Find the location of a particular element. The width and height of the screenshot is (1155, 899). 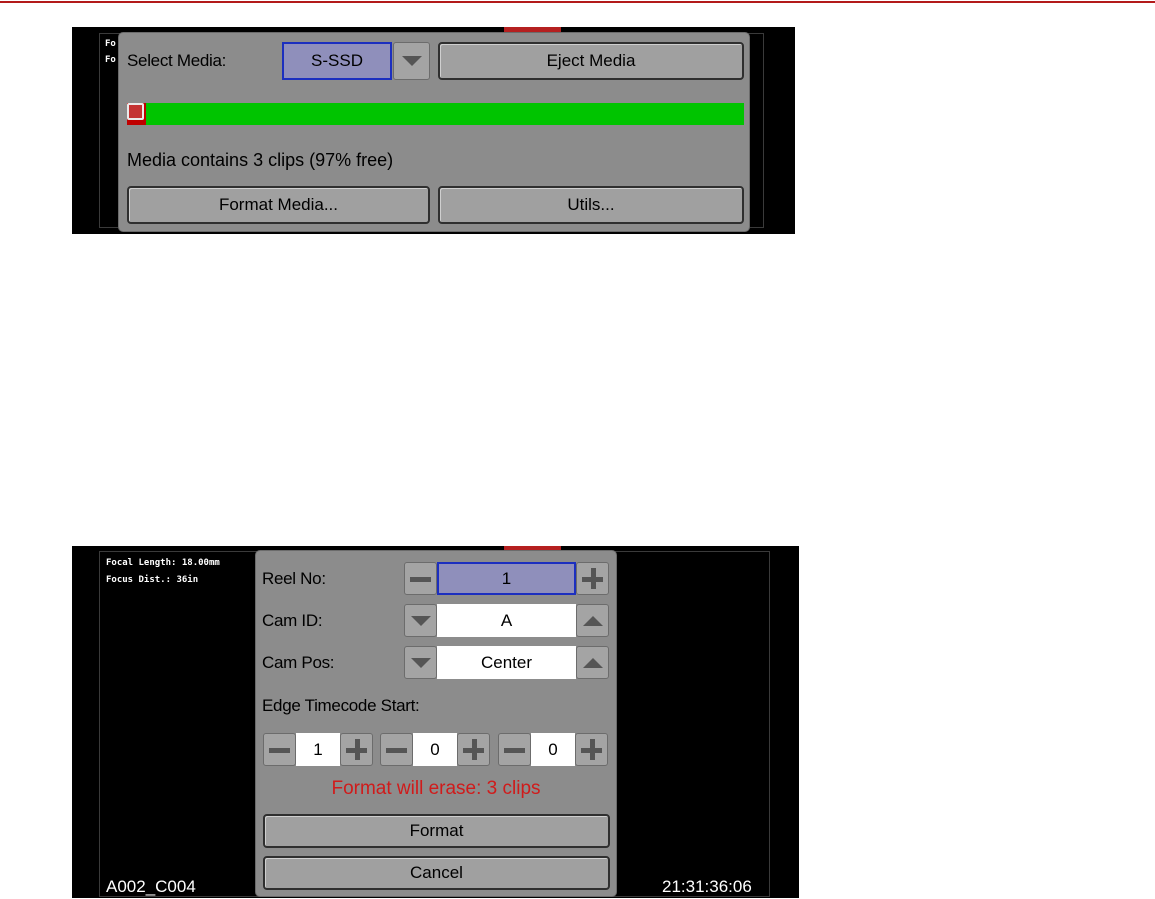

media-select-value: S-SSD is located at coordinates (337, 61).